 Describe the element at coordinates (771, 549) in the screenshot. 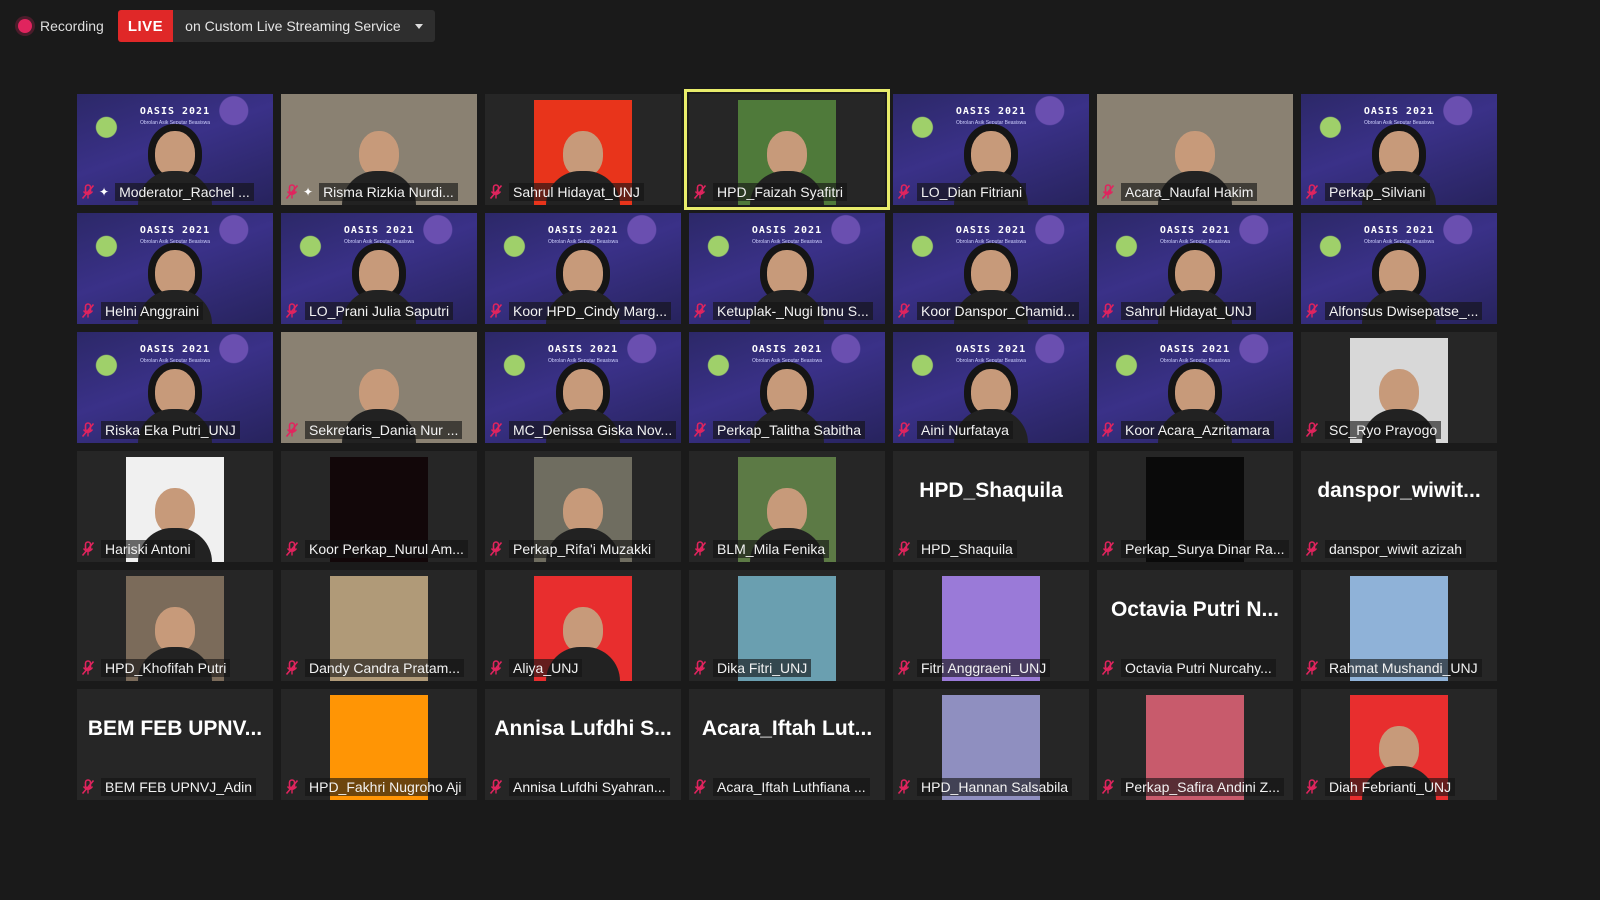

I see `participant-name: BLM_Mila Fenika` at that location.